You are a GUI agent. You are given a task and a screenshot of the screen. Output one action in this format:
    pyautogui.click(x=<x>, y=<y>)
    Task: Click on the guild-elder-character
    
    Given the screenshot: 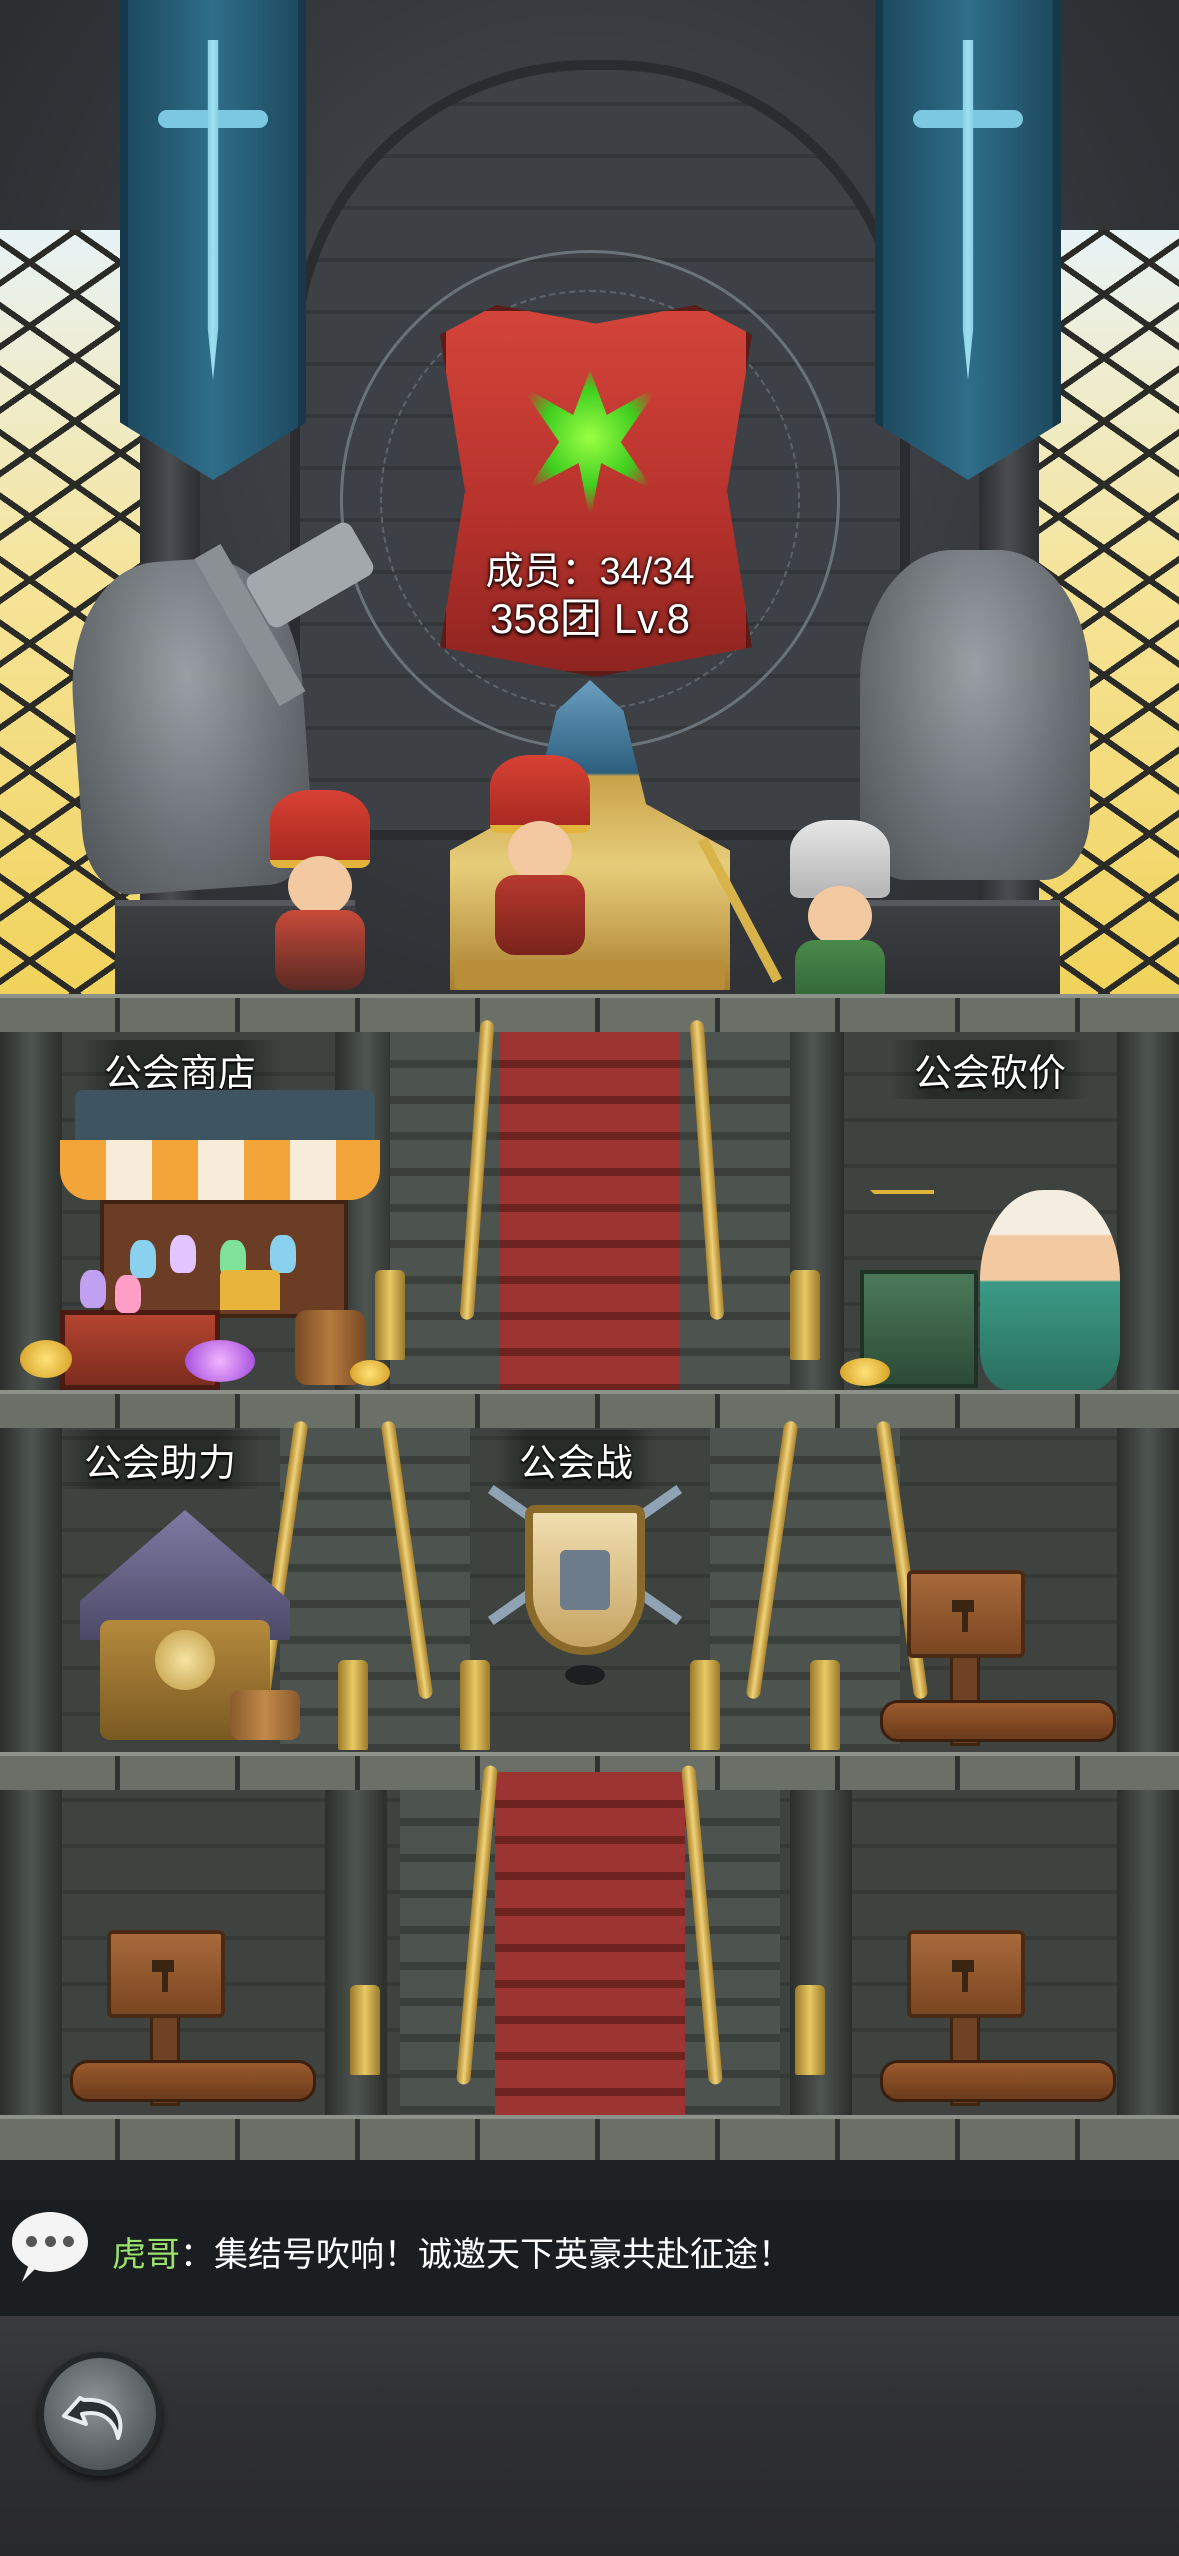 What is the action you would take?
    pyautogui.click(x=840, y=910)
    